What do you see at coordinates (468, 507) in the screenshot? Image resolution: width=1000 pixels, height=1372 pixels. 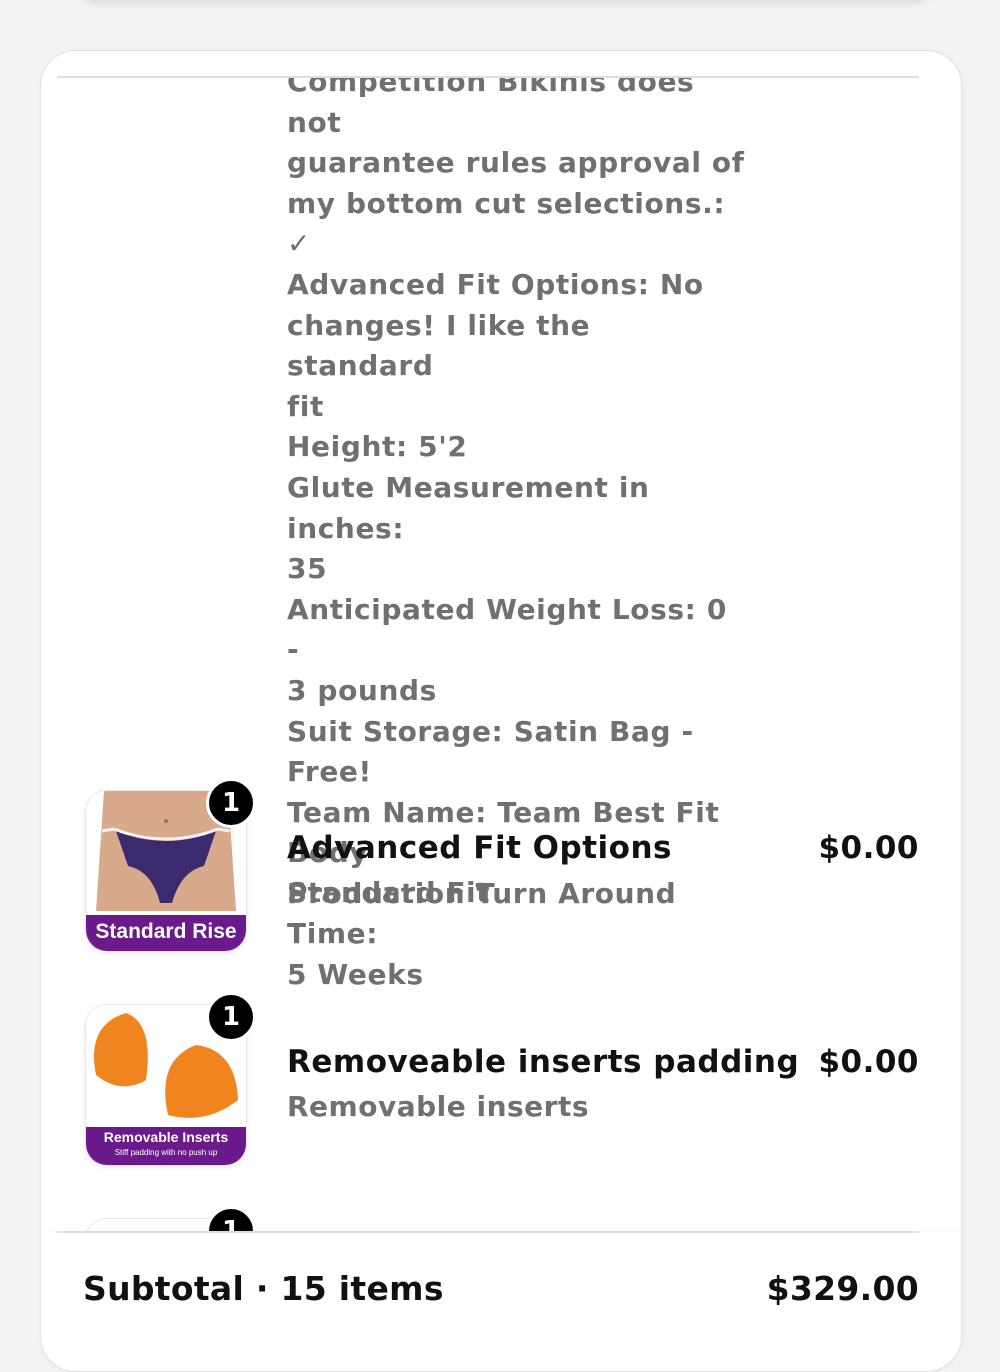 I see `property-line: Glute Measurement in inches:` at bounding box center [468, 507].